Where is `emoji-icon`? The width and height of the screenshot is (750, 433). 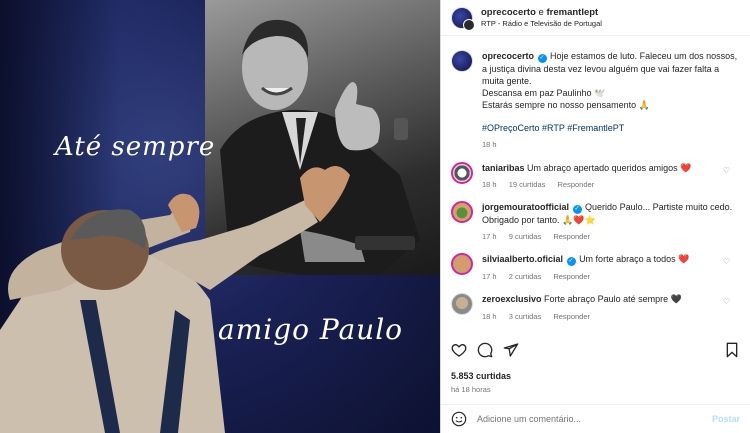 emoji-icon is located at coordinates (459, 419).